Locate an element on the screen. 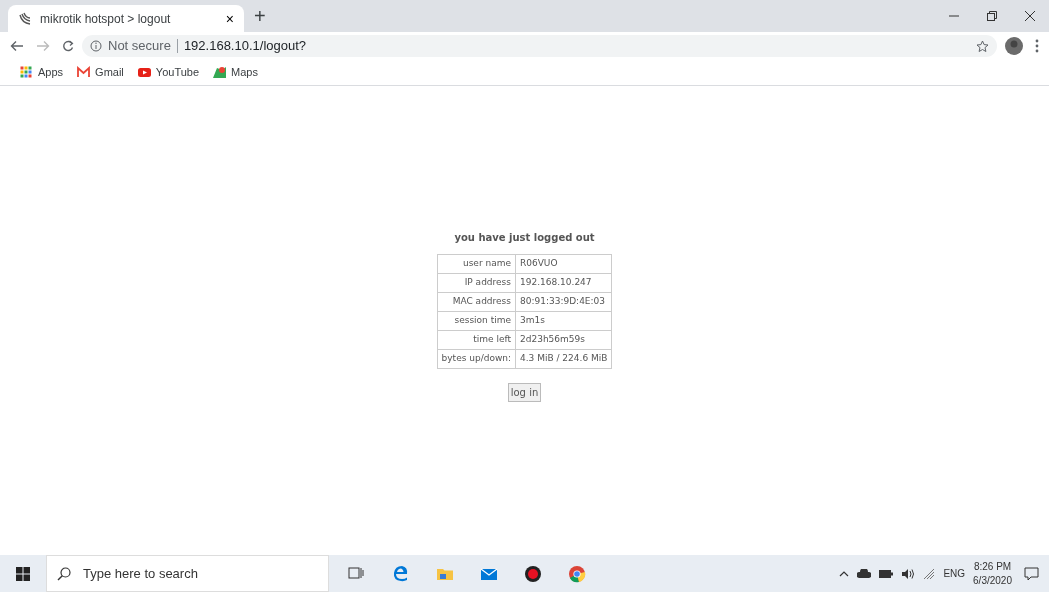 The width and height of the screenshot is (1049, 592). clock-time: 8:26 PM is located at coordinates (992, 567).